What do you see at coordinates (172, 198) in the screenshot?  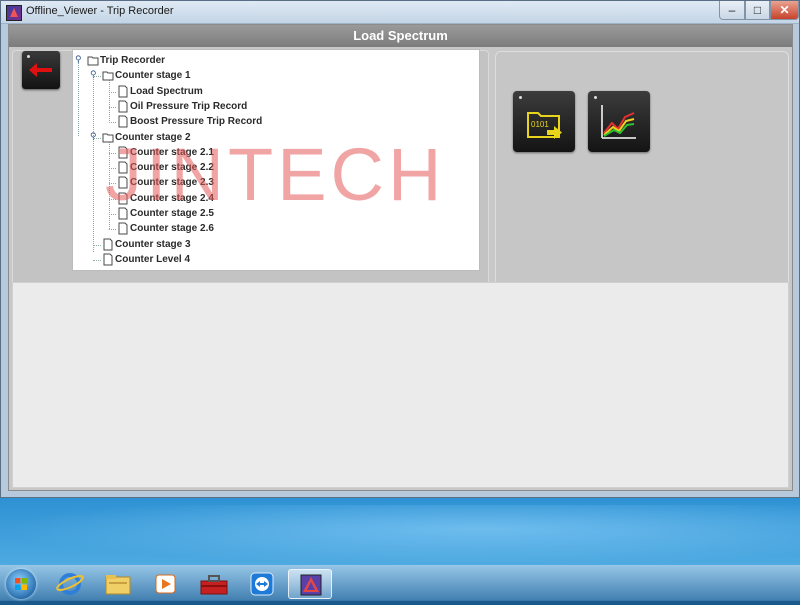 I see `tree-node-label: Counter stage 2.4` at bounding box center [172, 198].